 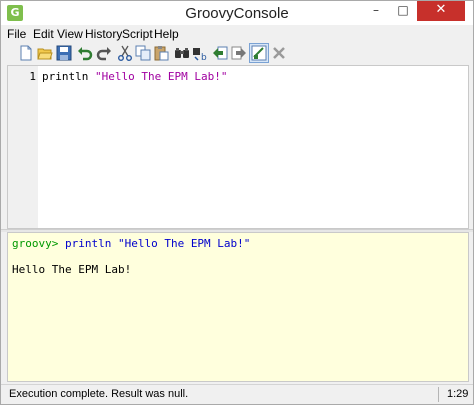 I want to click on groovy-prompt: groovy>, so click(x=35, y=243).